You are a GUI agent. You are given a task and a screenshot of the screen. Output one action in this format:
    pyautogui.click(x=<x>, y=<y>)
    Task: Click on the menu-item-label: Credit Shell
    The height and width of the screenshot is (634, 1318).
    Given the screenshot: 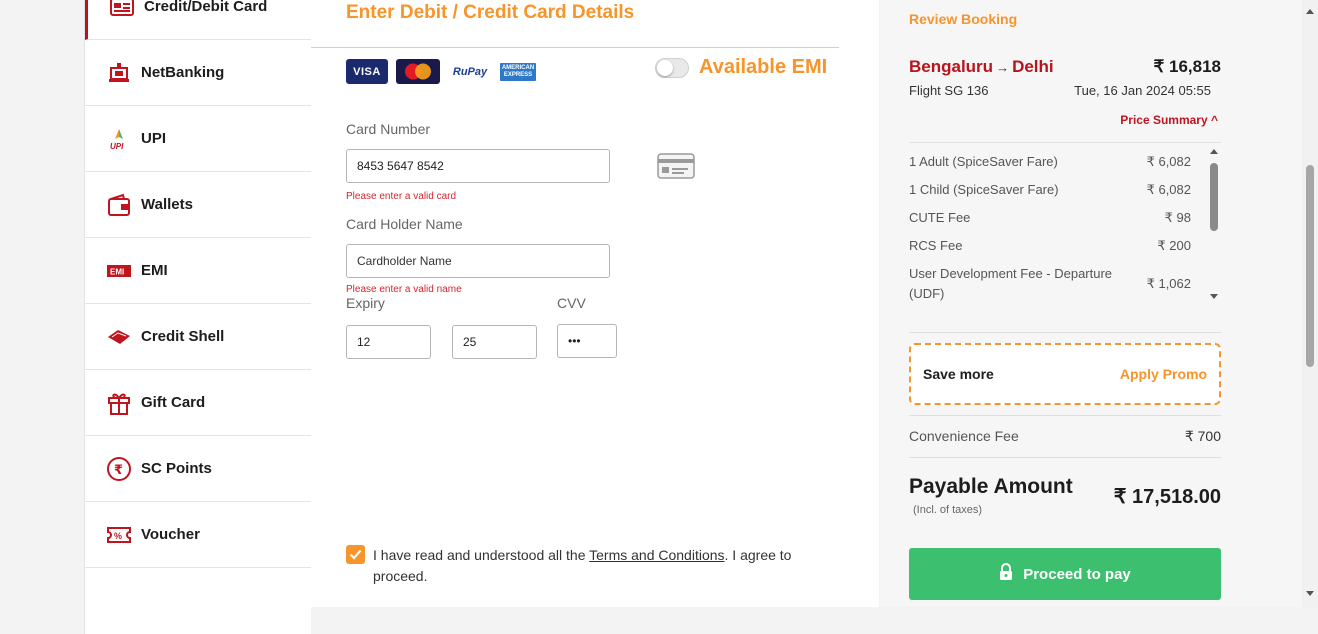 What is the action you would take?
    pyautogui.click(x=183, y=336)
    